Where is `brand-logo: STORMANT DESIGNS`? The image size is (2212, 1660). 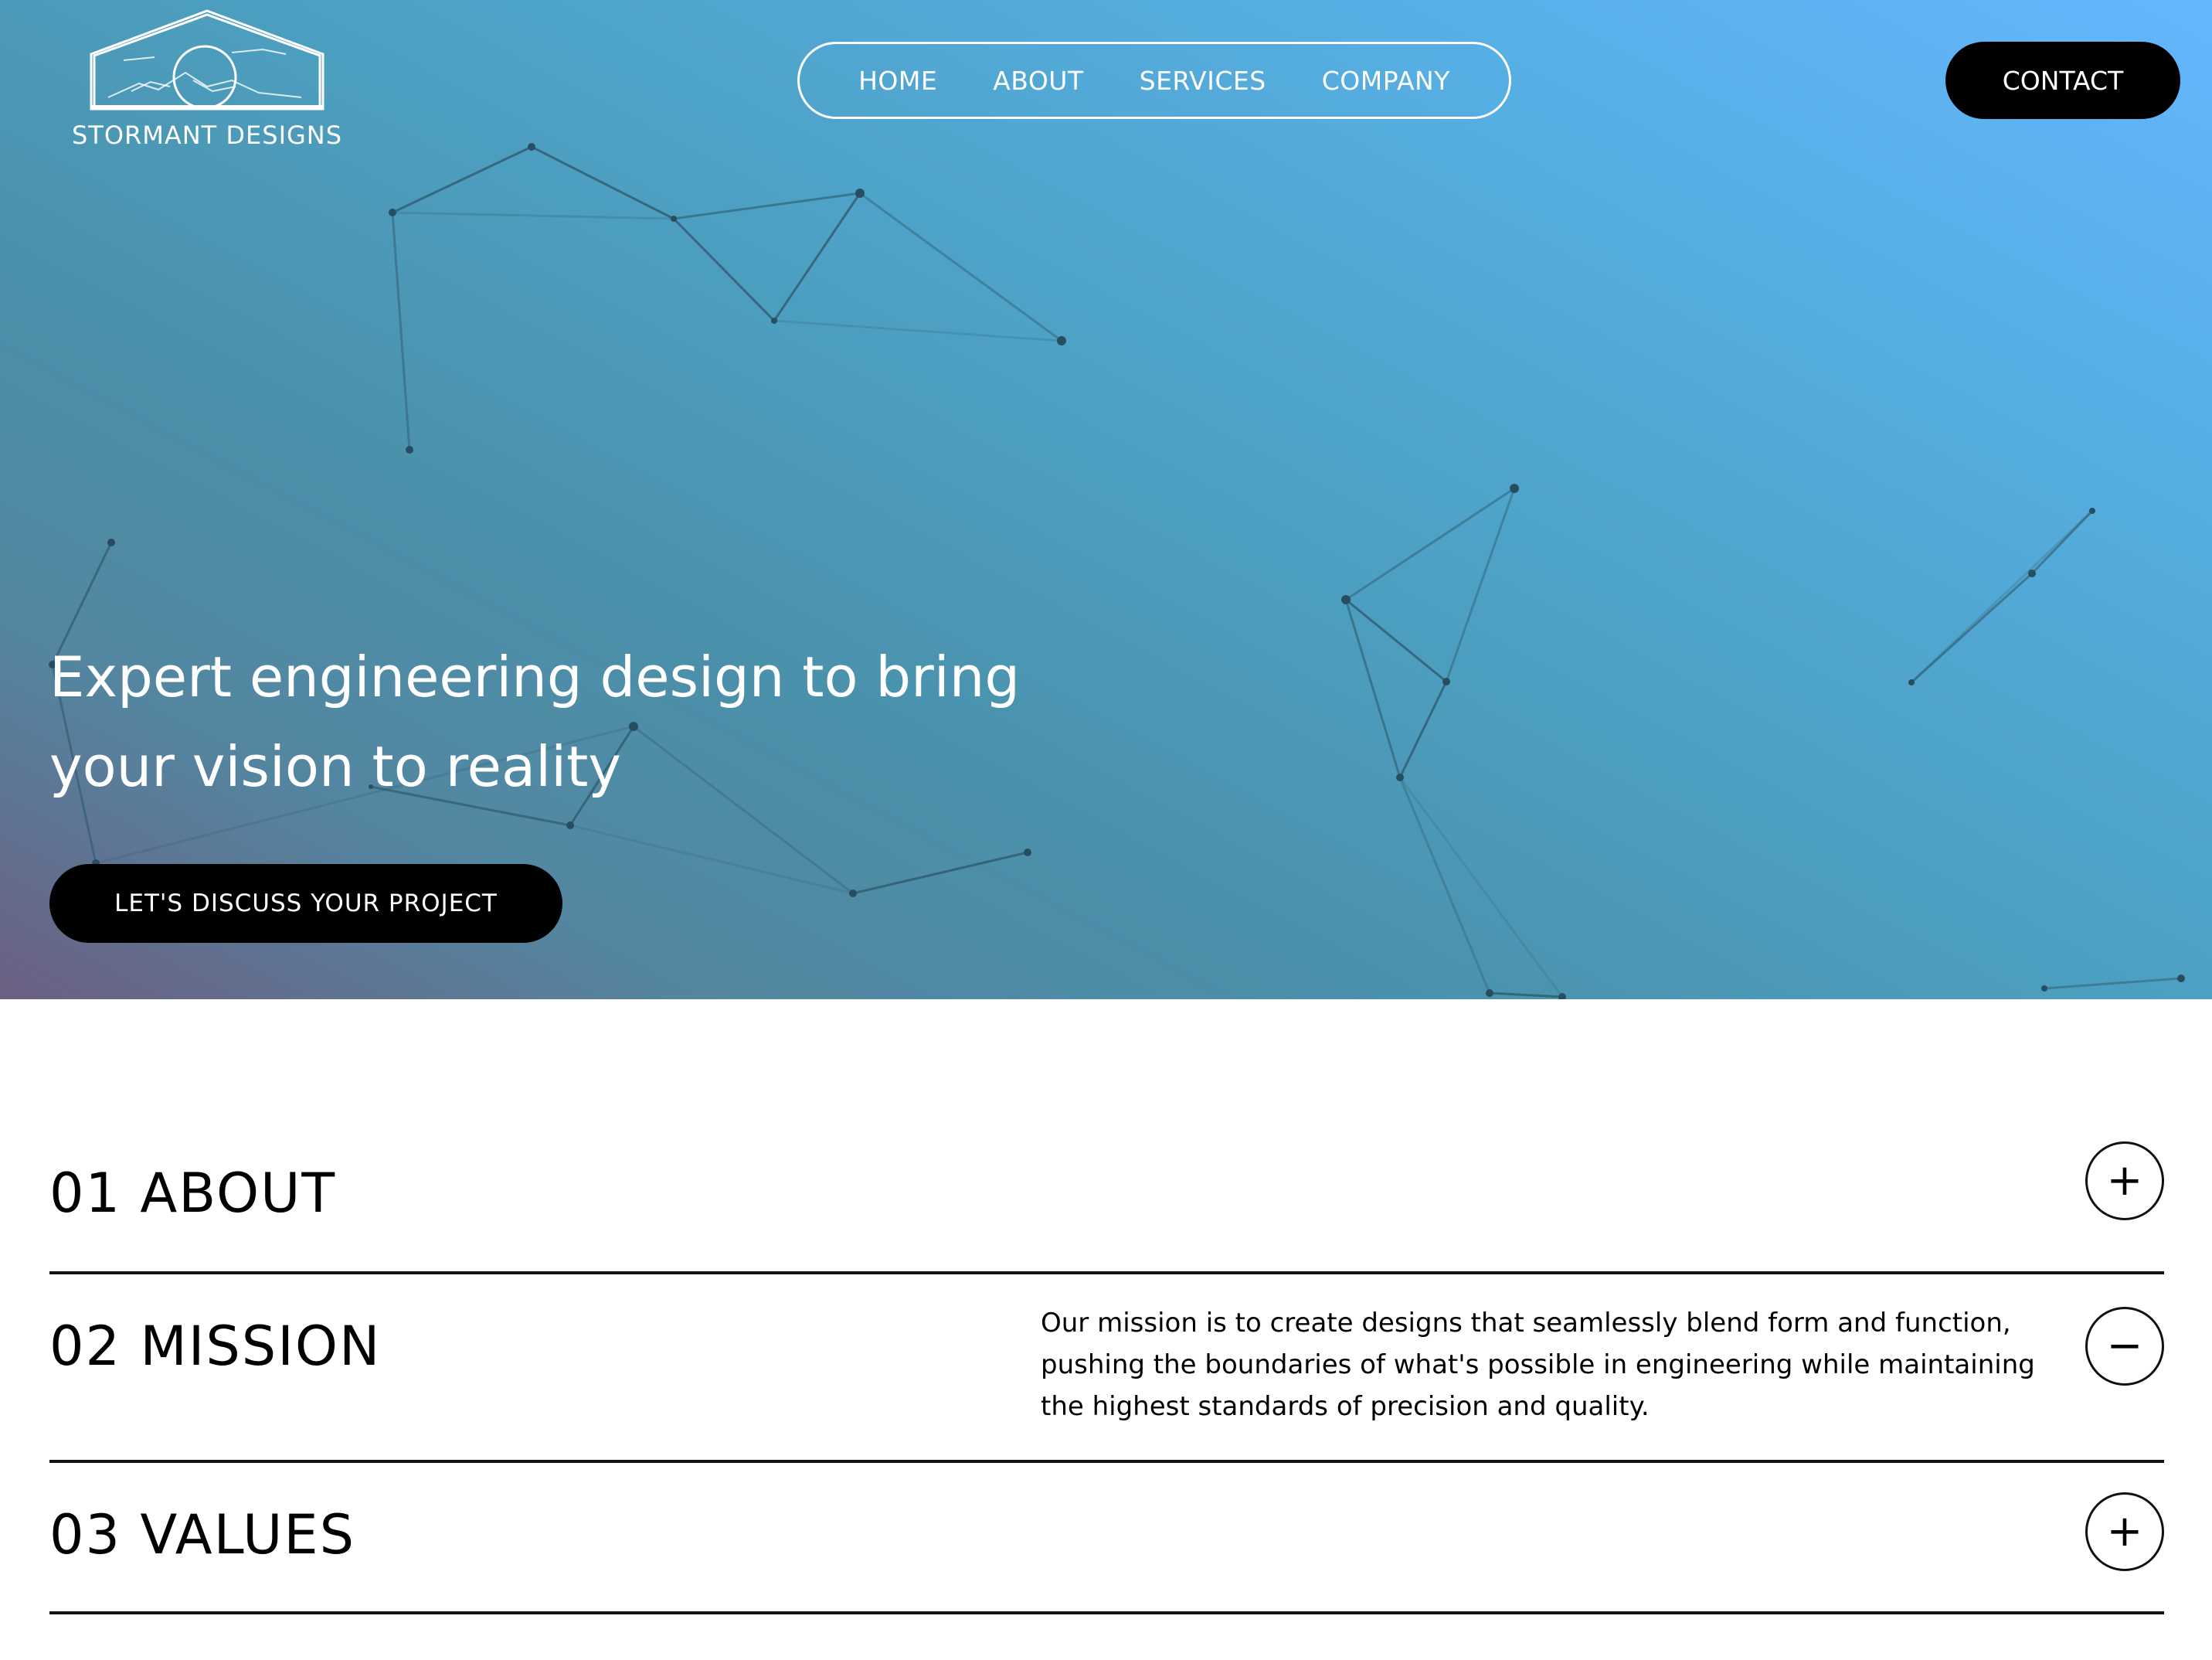
brand-logo: STORMANT DESIGNS is located at coordinates (209, 79).